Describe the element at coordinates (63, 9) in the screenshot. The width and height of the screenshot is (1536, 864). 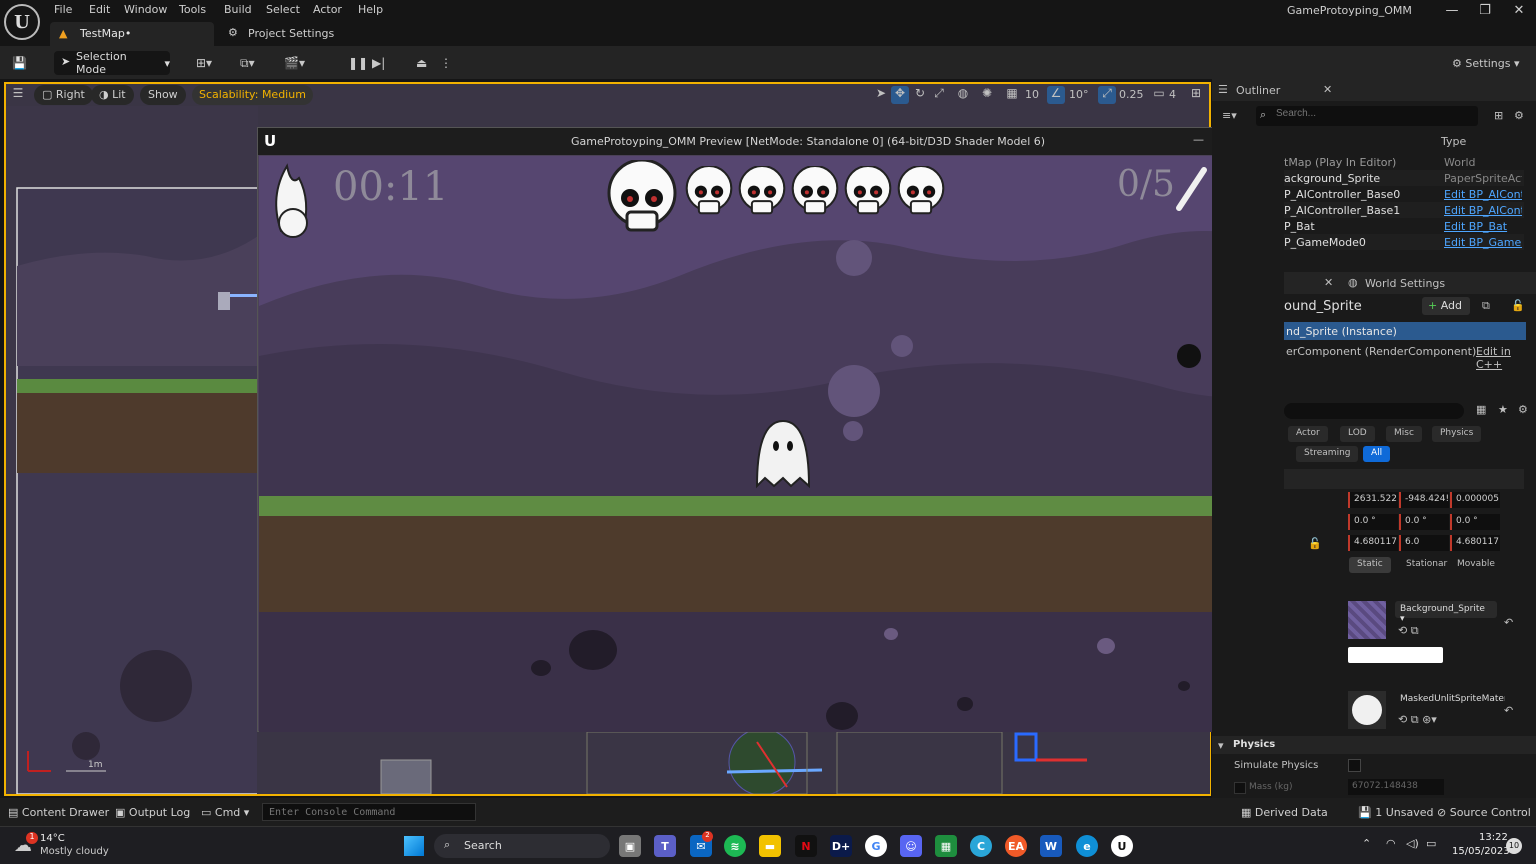
I see `menu-file: File` at that location.